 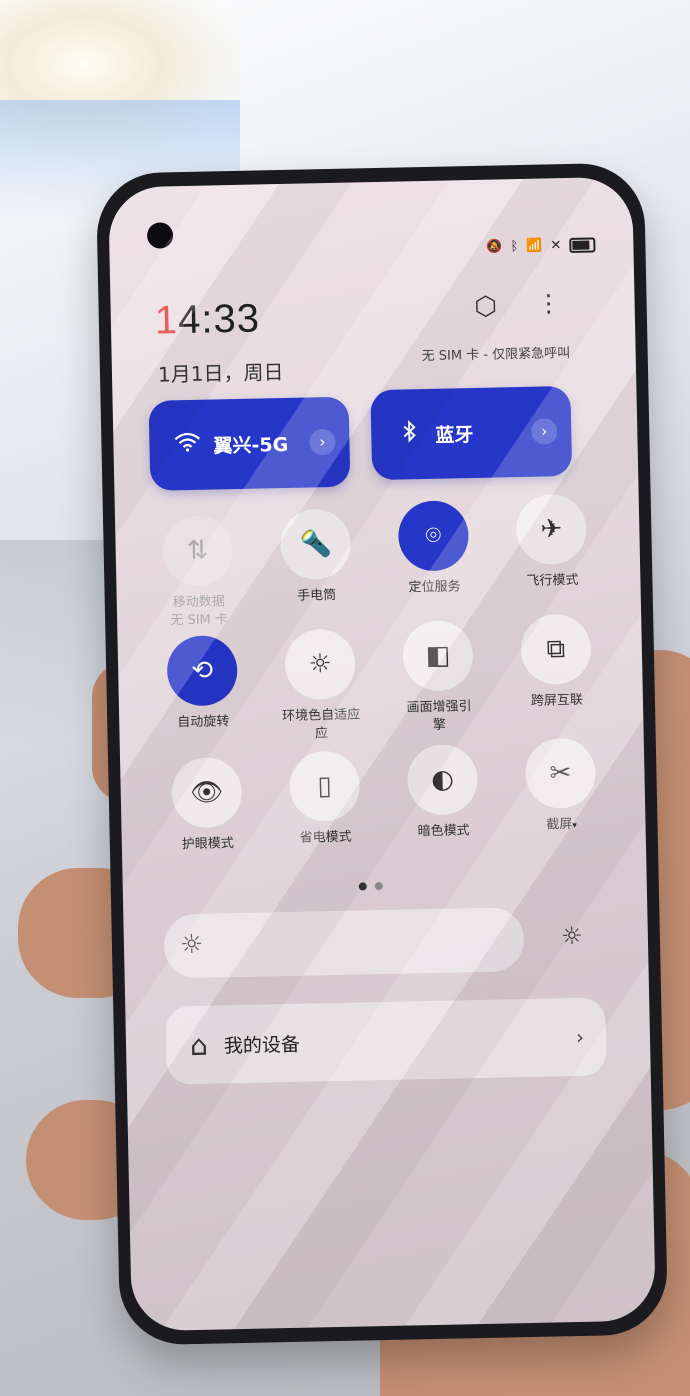 What do you see at coordinates (320, 664) in the screenshot?
I see `ambient-color-icon: ☼` at bounding box center [320, 664].